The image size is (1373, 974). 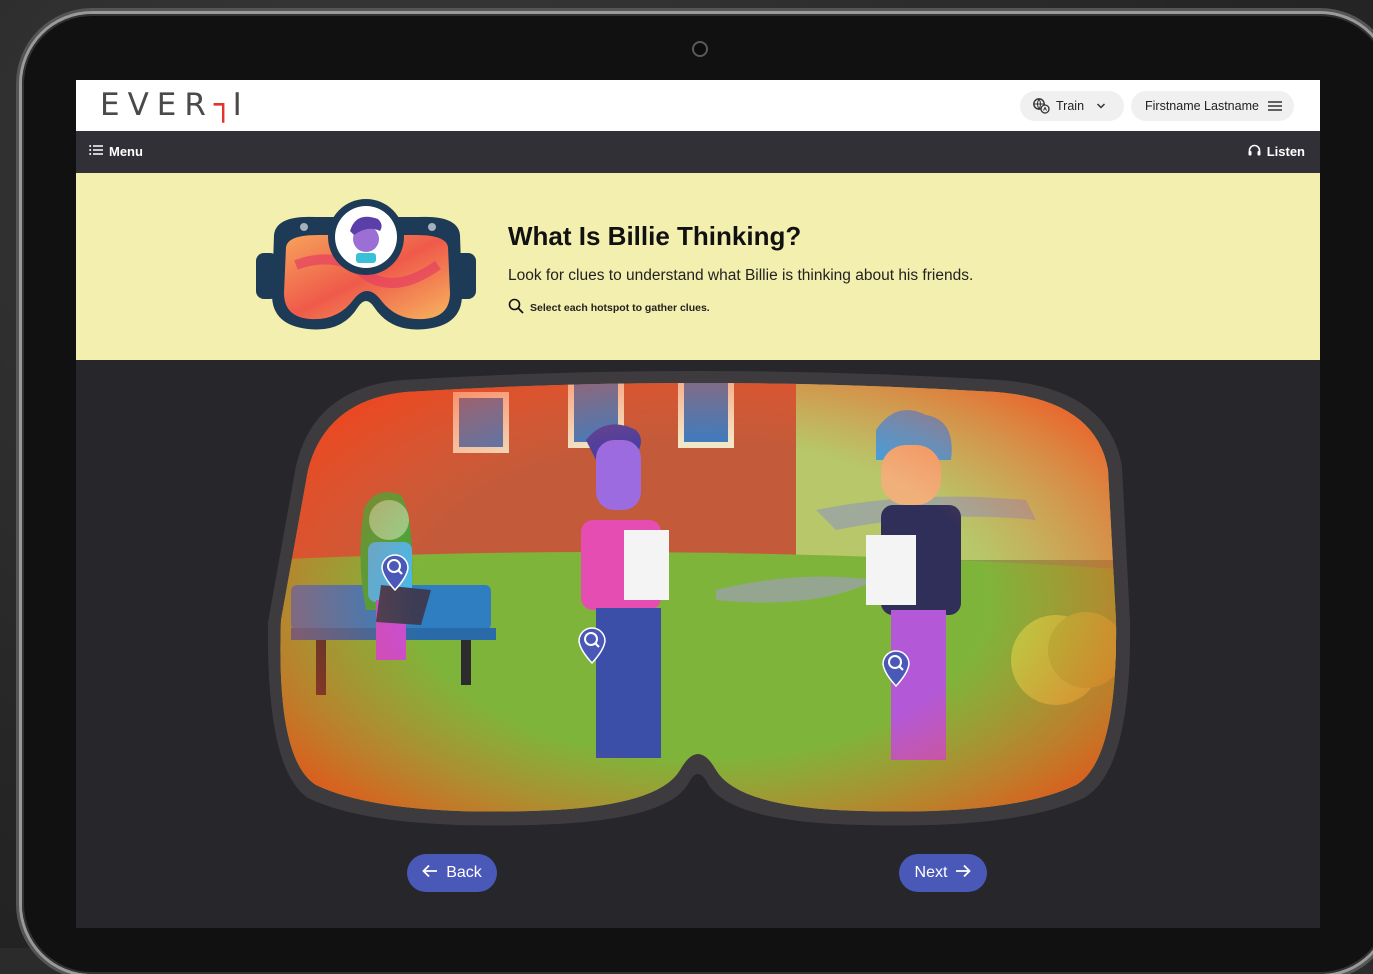 What do you see at coordinates (931, 872) in the screenshot?
I see `next-label: Next` at bounding box center [931, 872].